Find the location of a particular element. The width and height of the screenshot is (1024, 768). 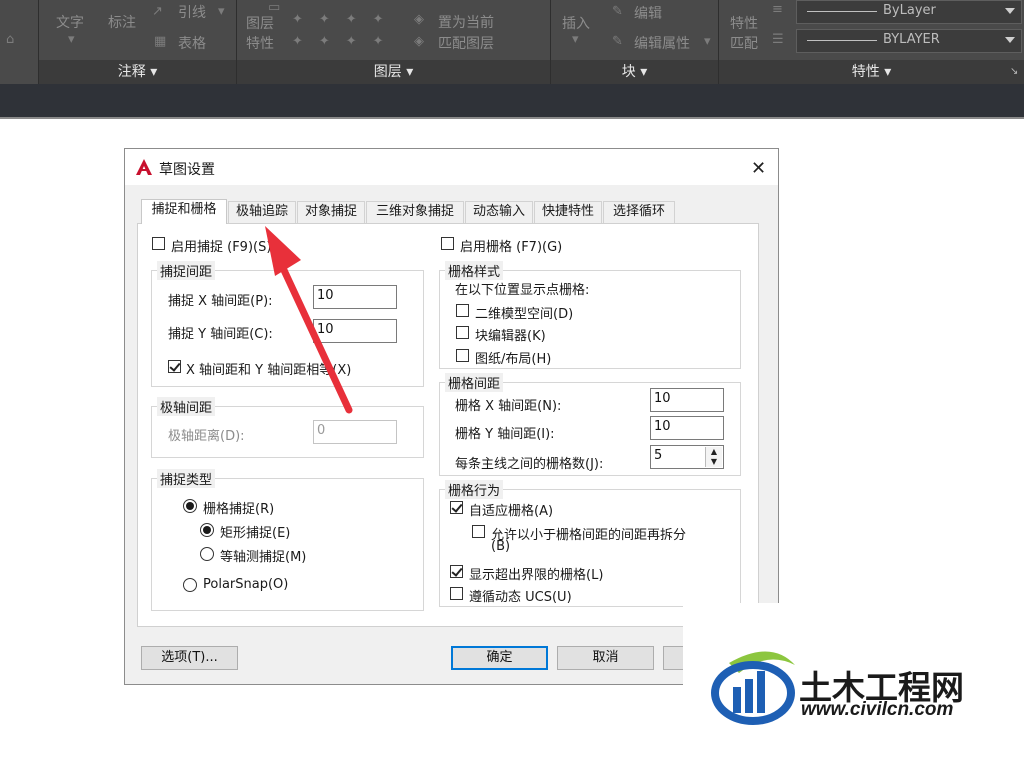

adaptive-grid-checkbox is located at coordinates (456, 507).